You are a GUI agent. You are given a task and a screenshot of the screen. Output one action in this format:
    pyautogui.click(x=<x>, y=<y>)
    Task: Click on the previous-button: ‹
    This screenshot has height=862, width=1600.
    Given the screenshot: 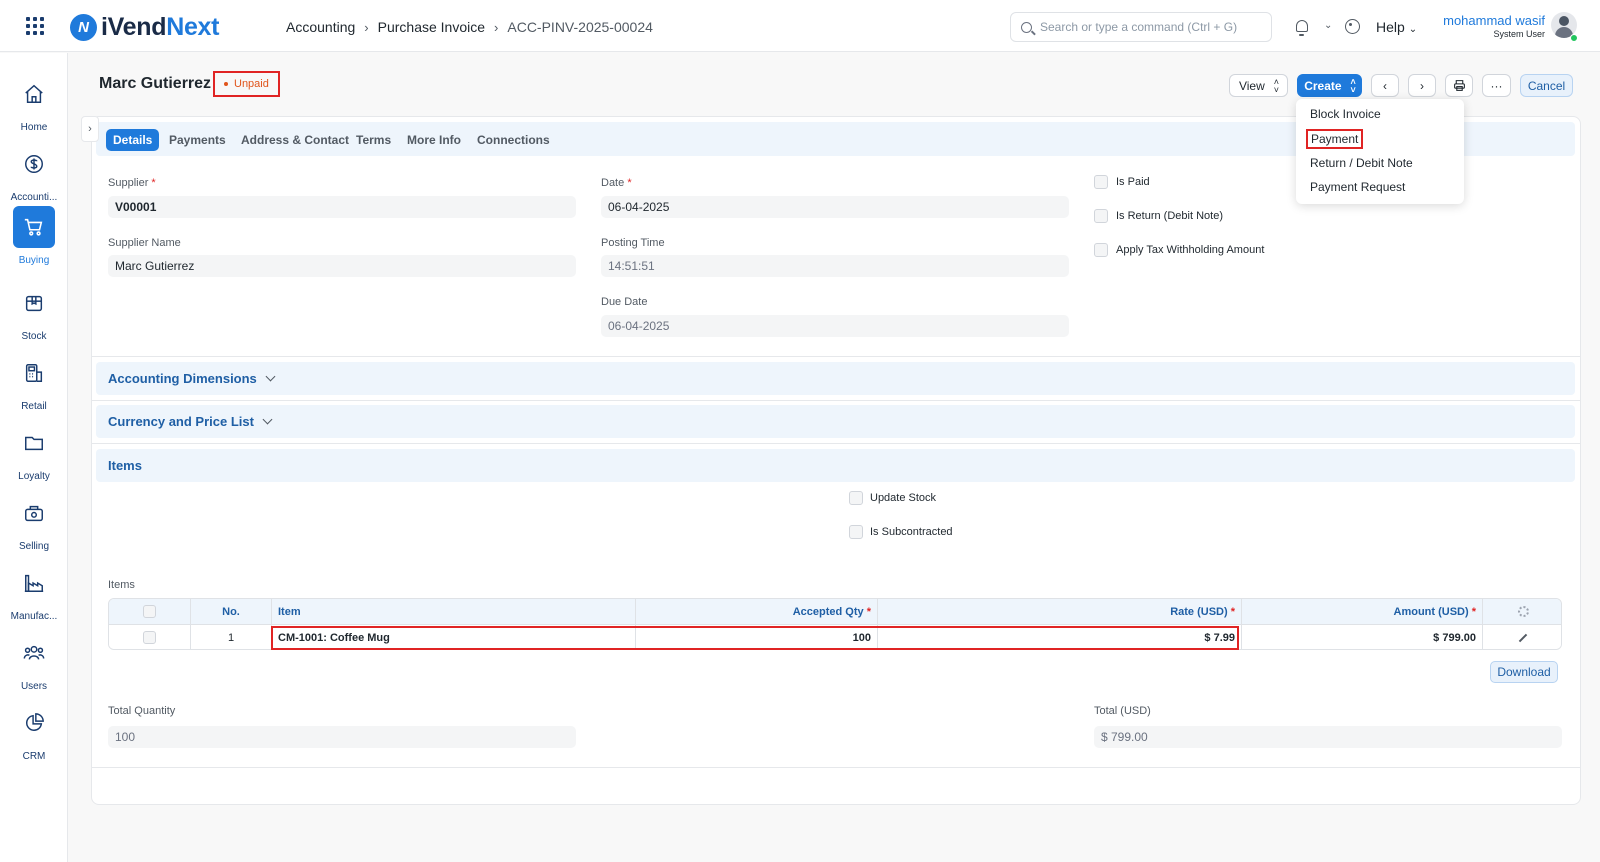 What is the action you would take?
    pyautogui.click(x=1385, y=85)
    